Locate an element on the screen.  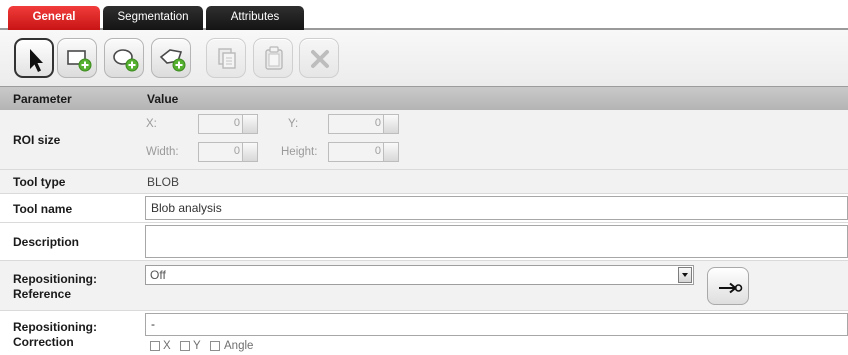
paste-icon is located at coordinates (274, 58).